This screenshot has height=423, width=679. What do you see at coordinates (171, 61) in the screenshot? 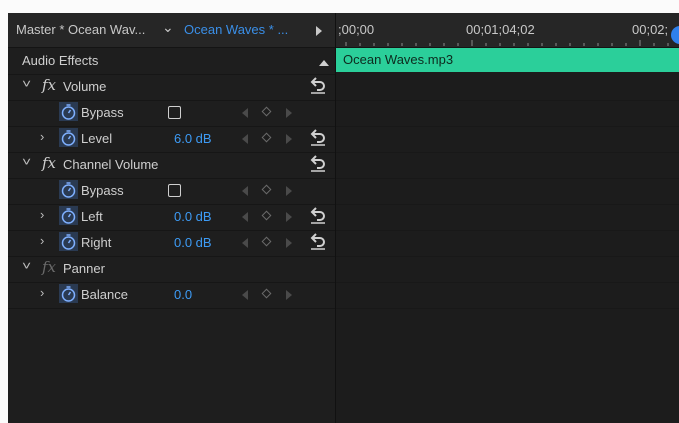
I see `audio-effects-header: Audio Effects` at bounding box center [171, 61].